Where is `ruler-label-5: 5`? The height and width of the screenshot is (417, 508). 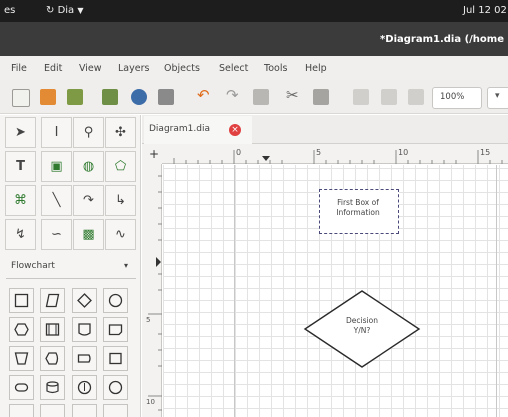 ruler-label-5: 5 is located at coordinates (319, 152).